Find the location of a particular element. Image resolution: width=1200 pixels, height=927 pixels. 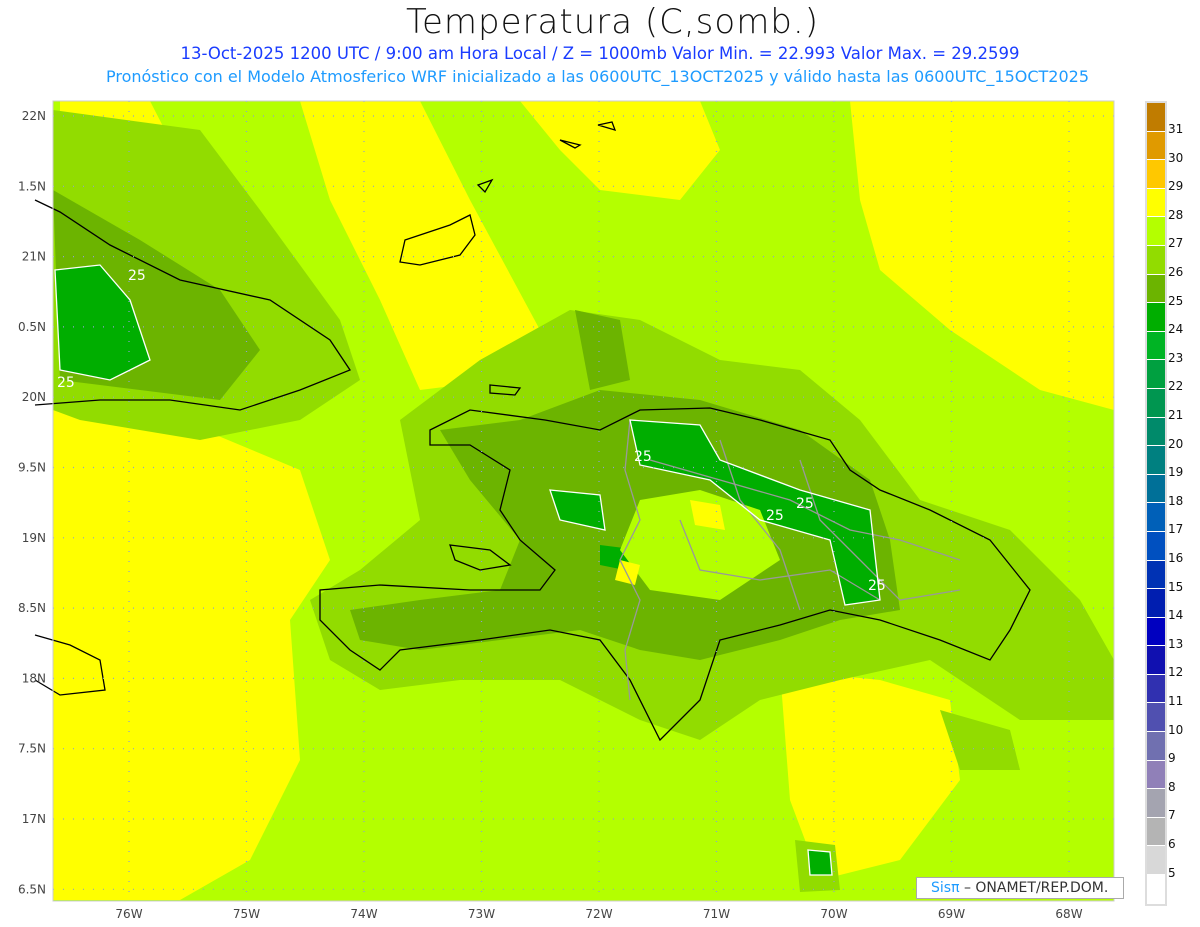

colorbar-label: 14 is located at coordinates (1176, 615).